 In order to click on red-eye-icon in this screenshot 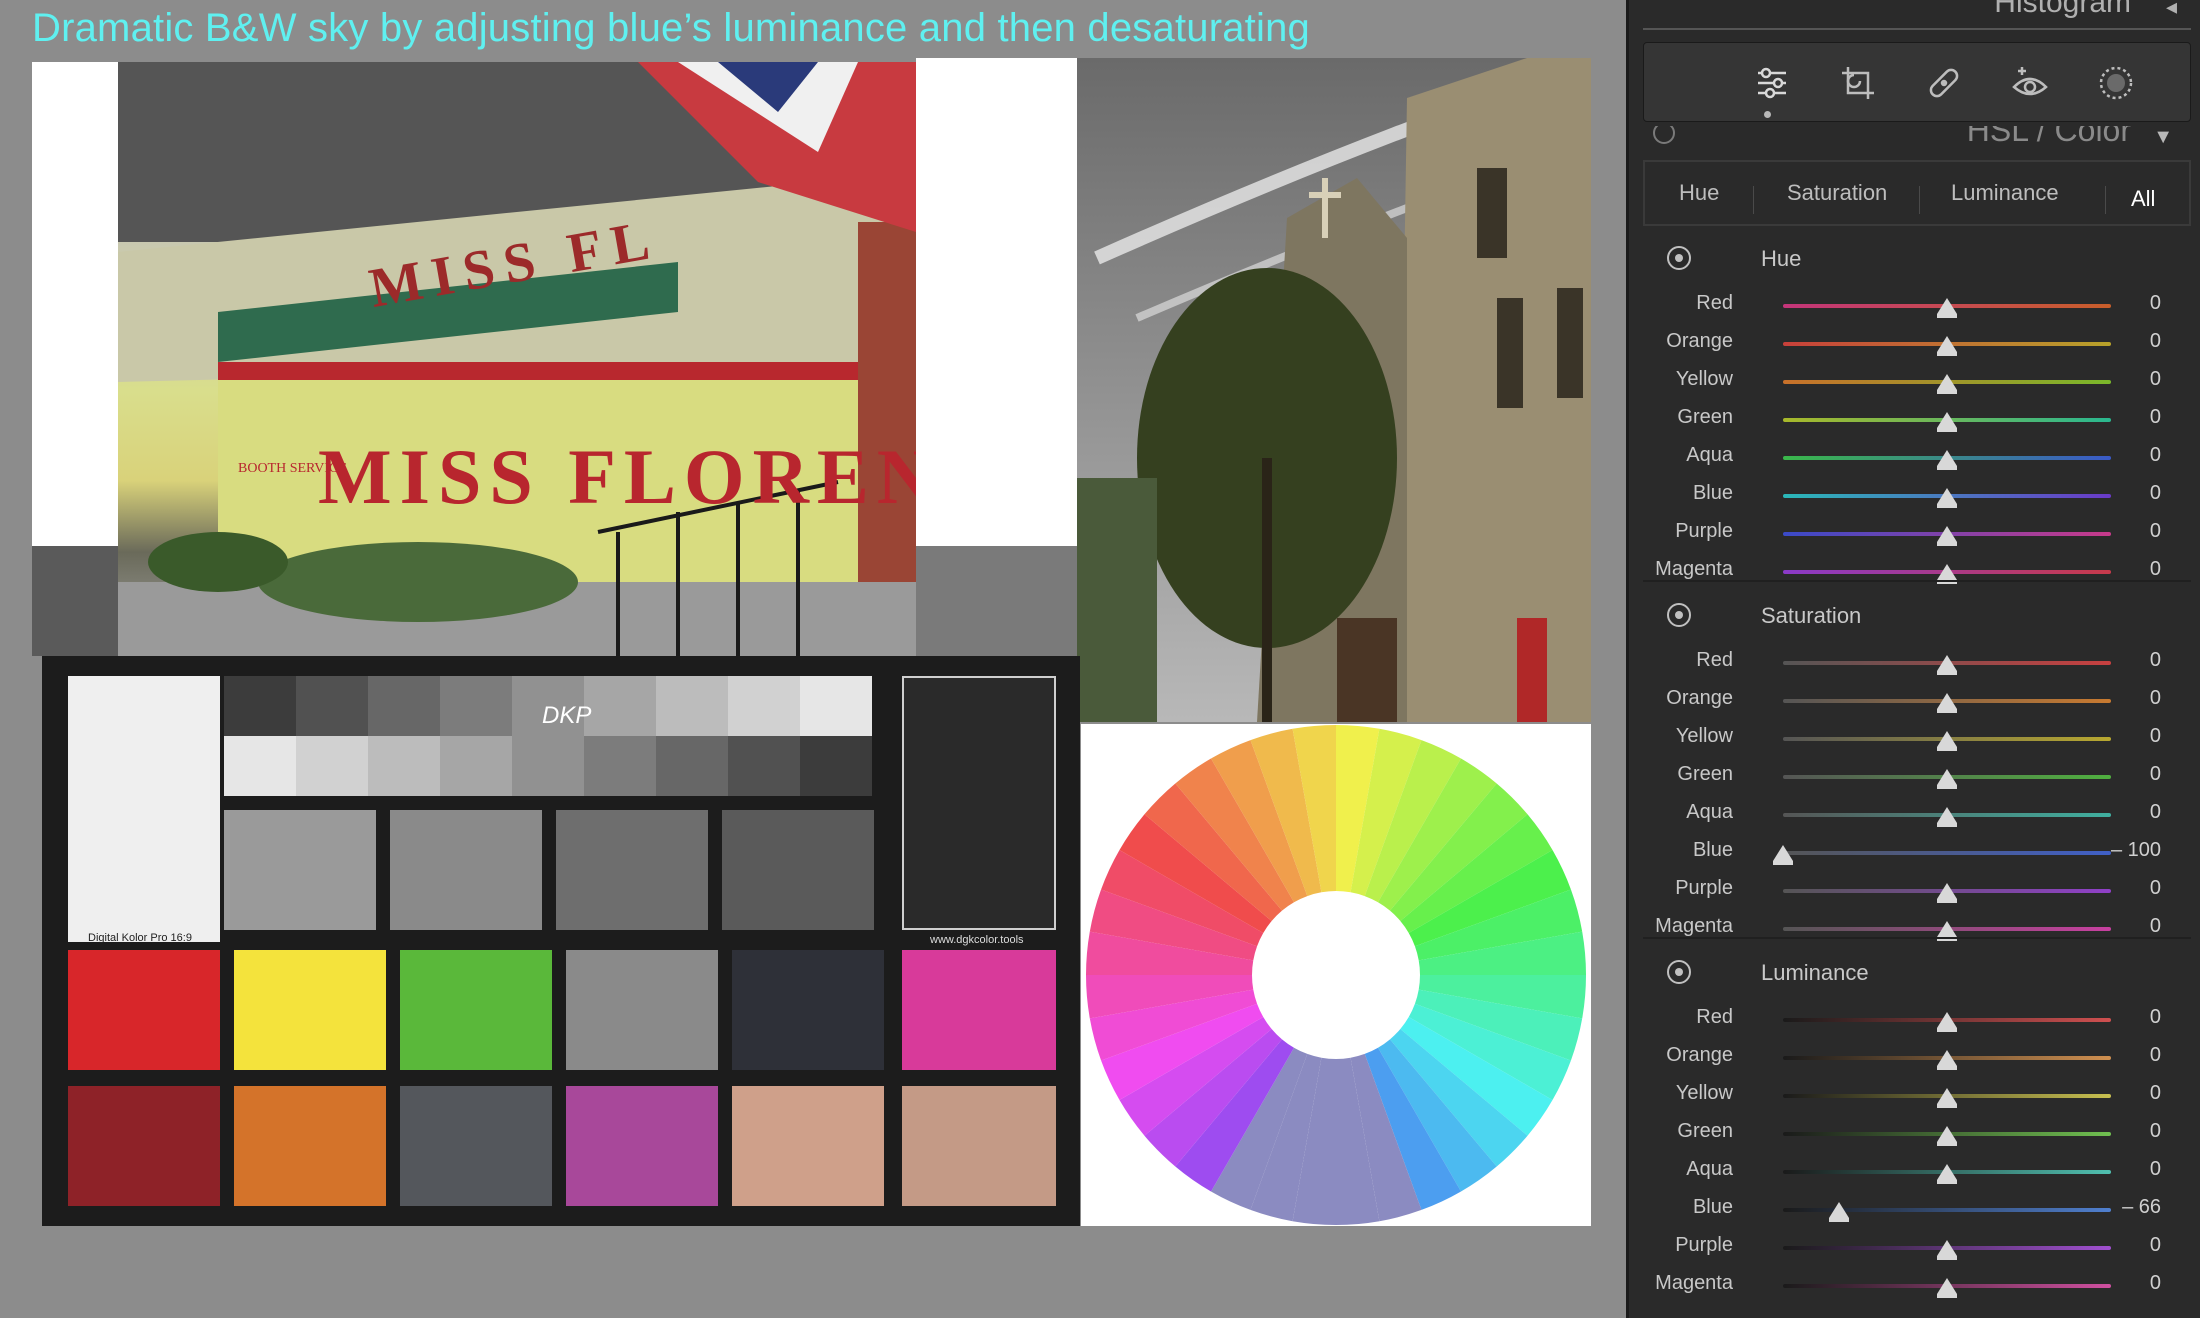, I will do `click(2030, 83)`.